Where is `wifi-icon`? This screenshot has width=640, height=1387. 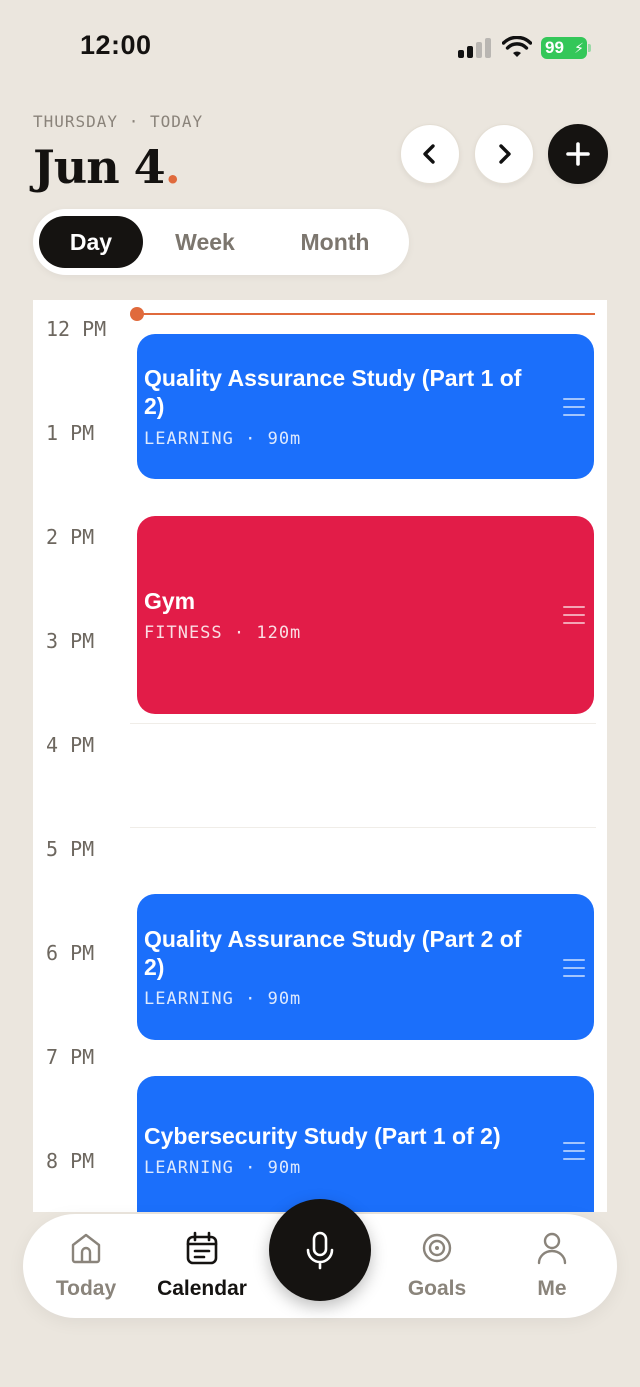 wifi-icon is located at coordinates (517, 46).